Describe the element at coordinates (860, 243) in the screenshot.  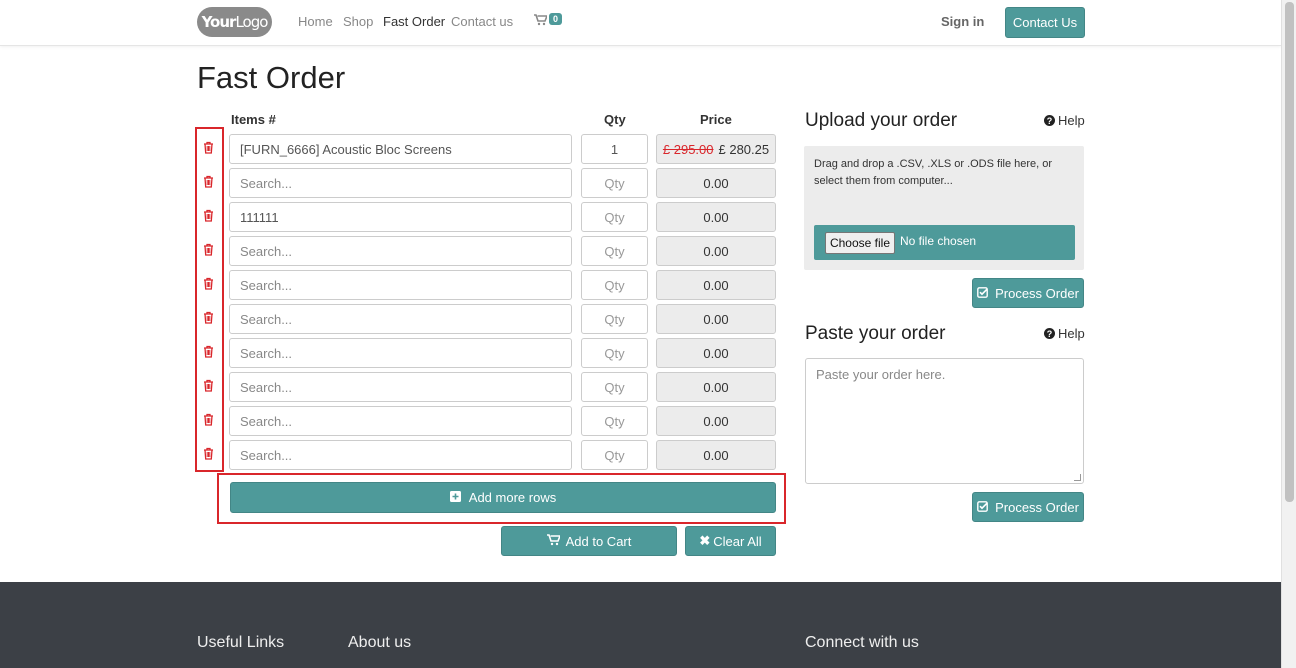
I see `choose-file-button: Choose file` at that location.